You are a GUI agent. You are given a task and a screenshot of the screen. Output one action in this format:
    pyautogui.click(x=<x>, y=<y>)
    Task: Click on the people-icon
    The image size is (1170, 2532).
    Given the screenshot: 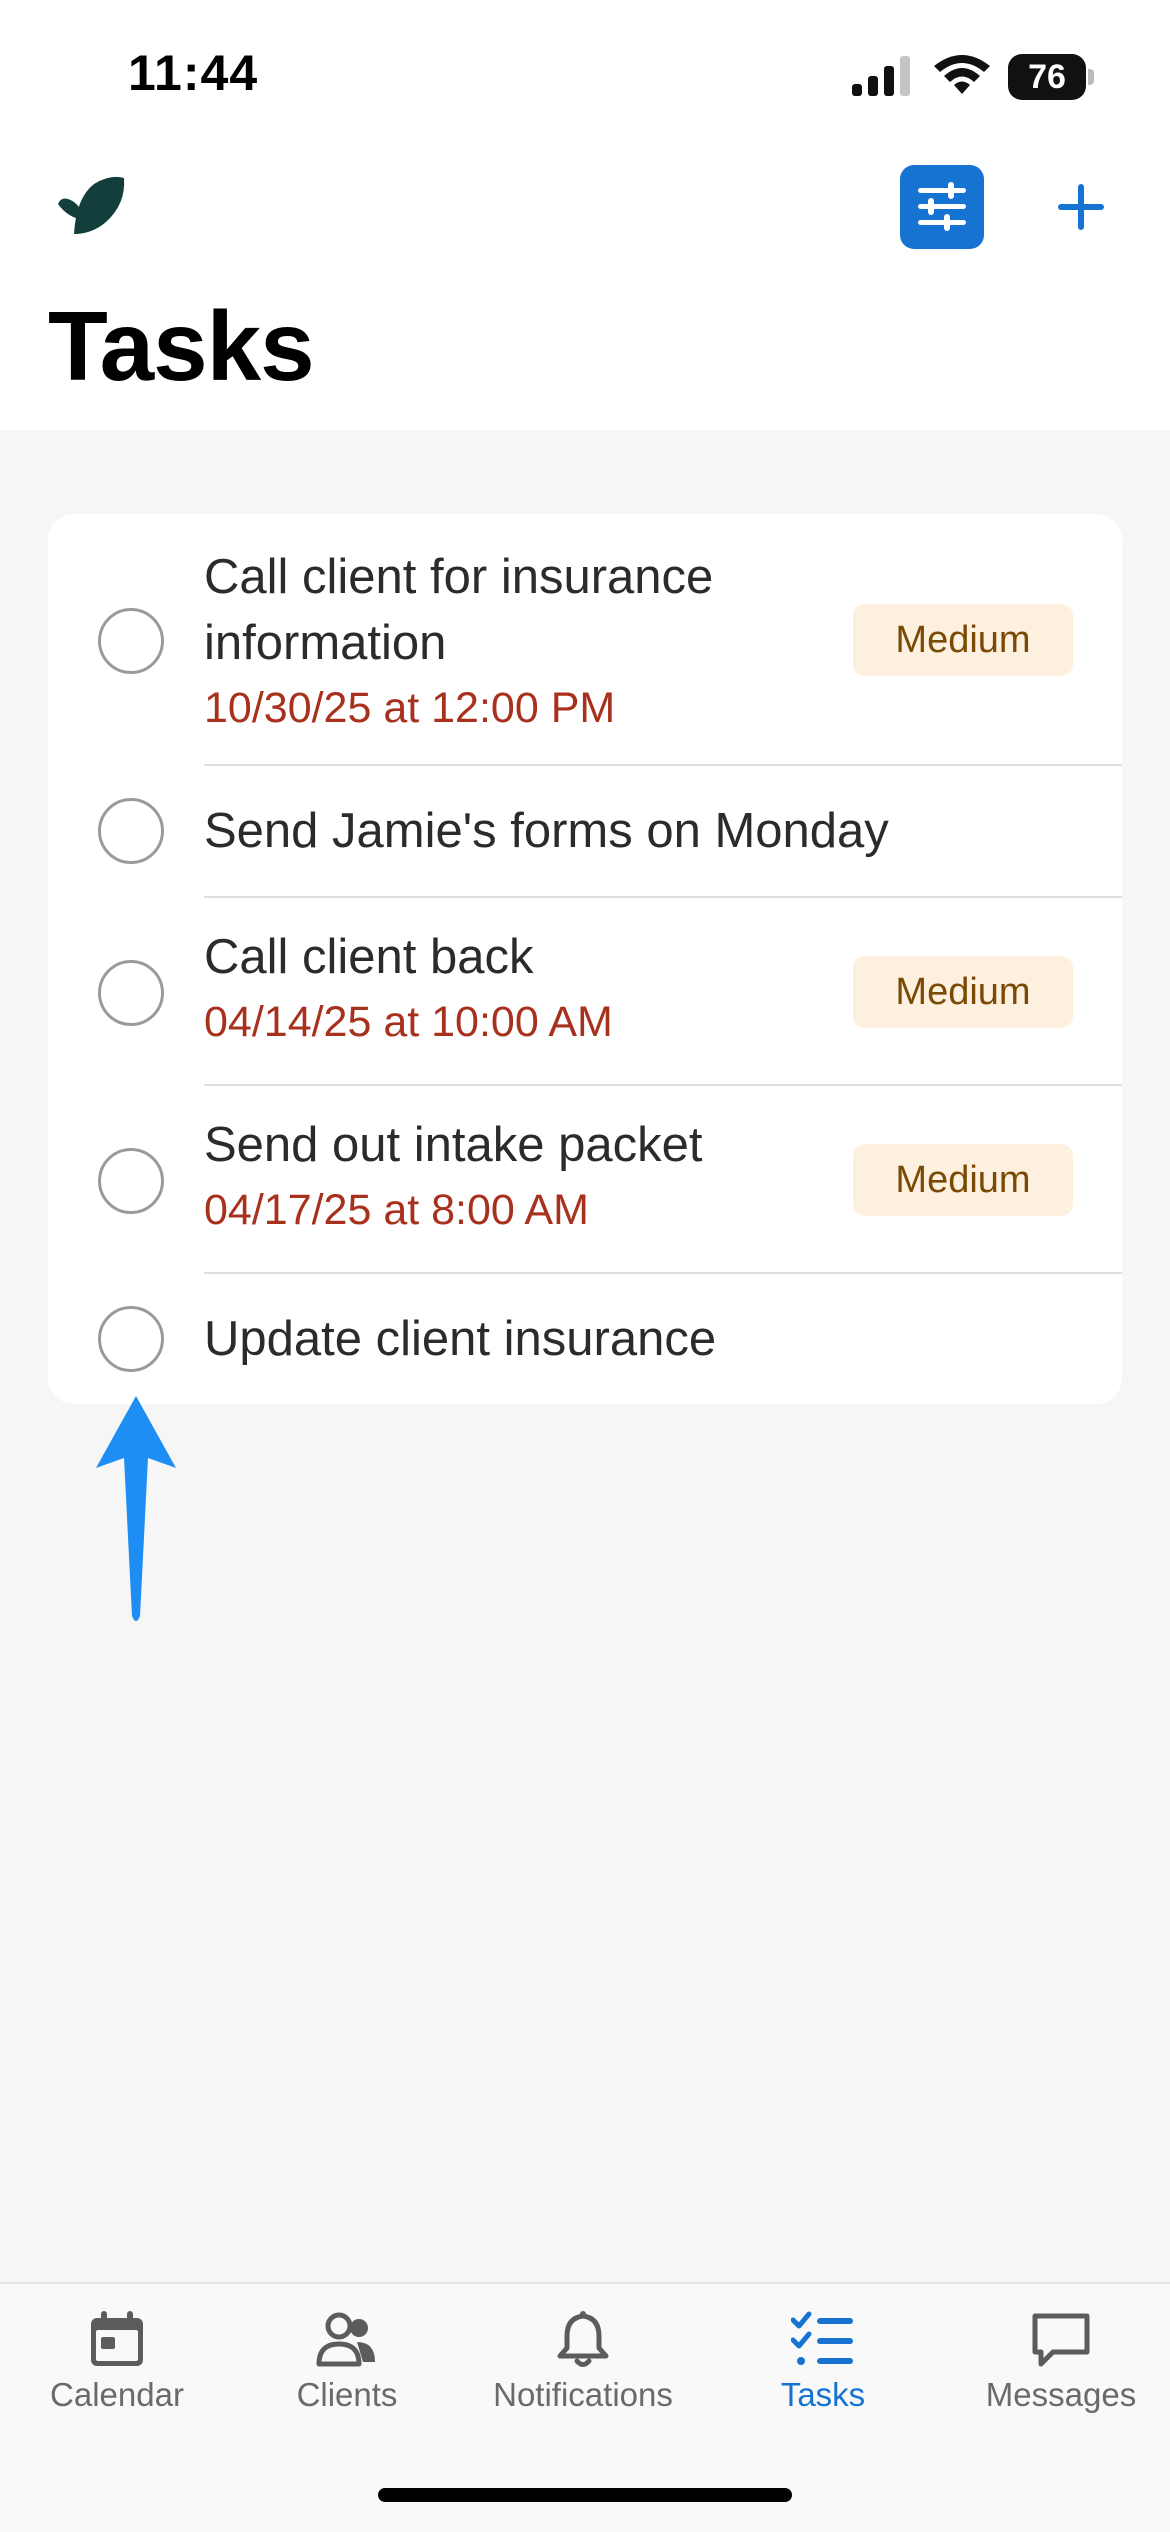 What is the action you would take?
    pyautogui.click(x=345, y=2339)
    